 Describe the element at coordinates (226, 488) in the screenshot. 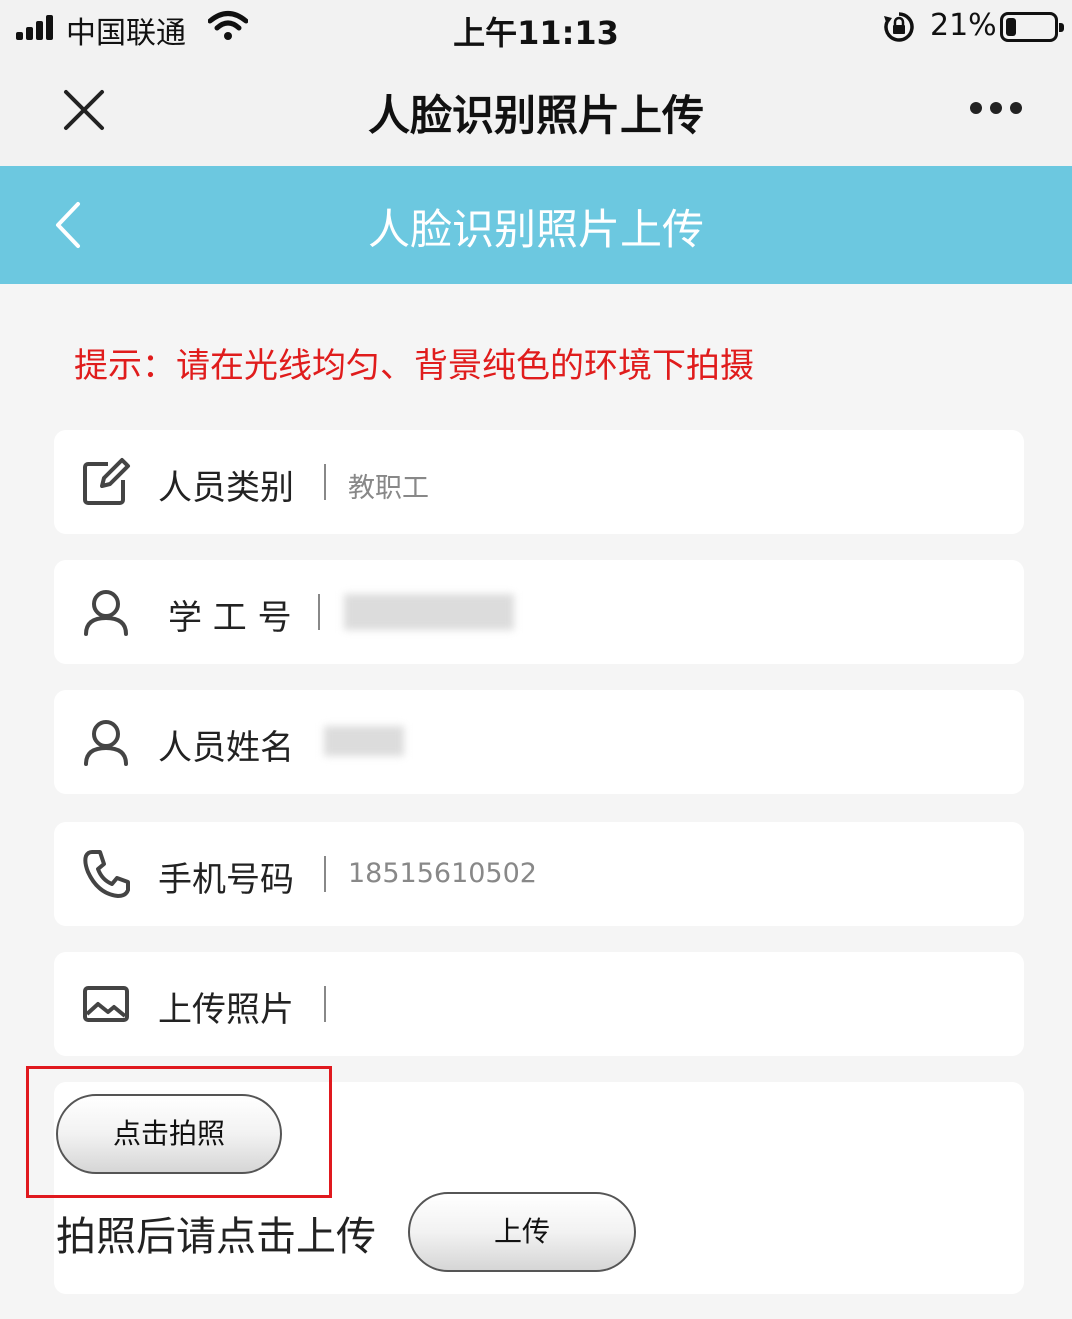

I see `person-type-label: 人员类别` at that location.